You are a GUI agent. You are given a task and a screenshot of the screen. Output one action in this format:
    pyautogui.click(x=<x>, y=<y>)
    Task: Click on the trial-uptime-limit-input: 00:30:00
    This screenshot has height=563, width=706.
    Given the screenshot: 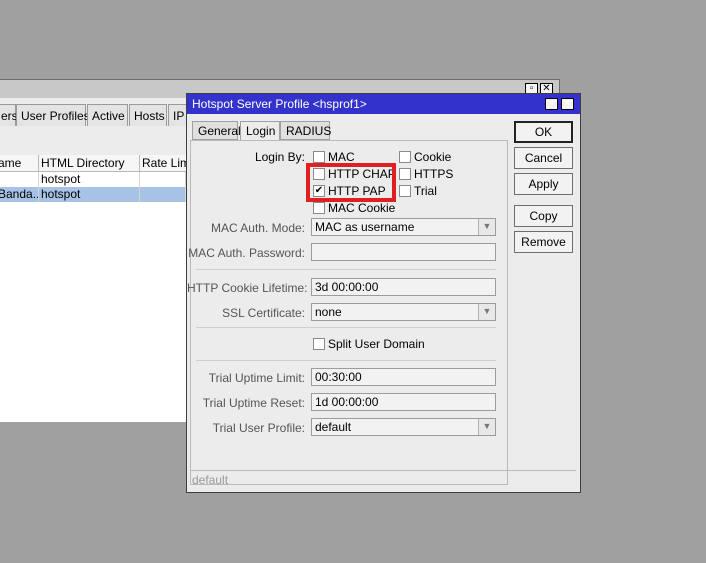 What is the action you would take?
    pyautogui.click(x=403, y=377)
    